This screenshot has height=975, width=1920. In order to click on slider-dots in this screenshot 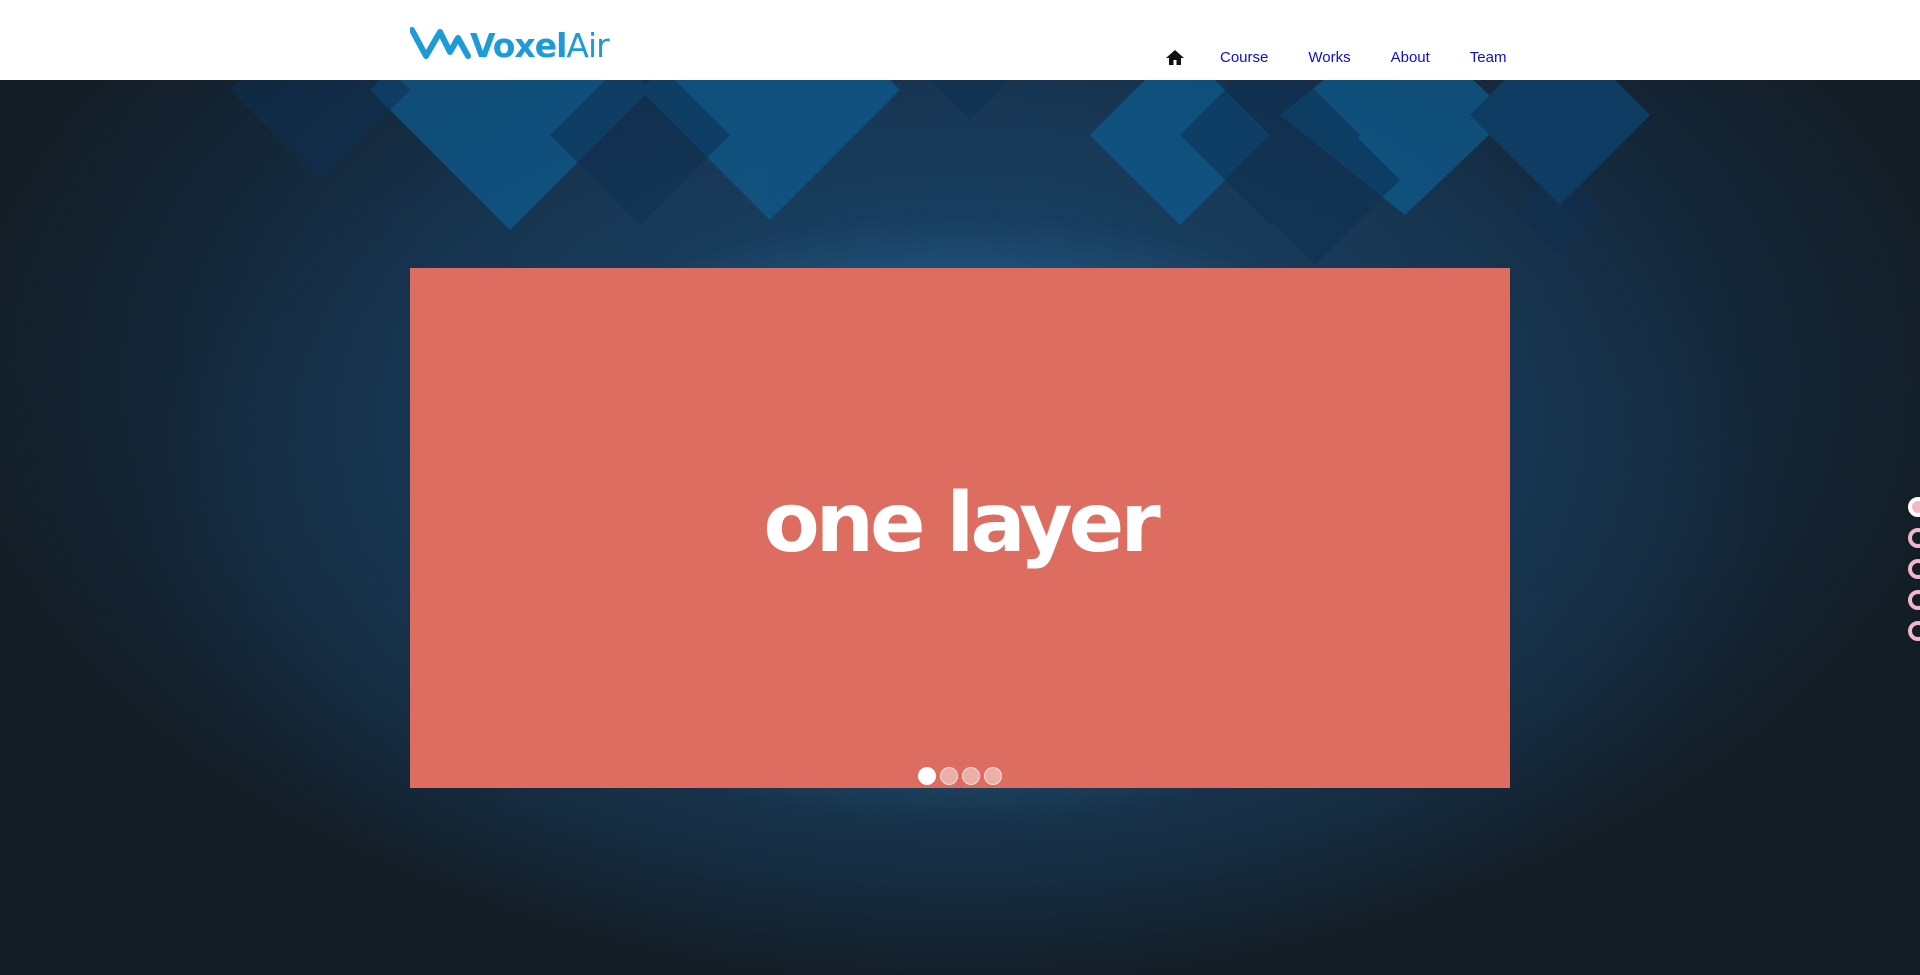, I will do `click(960, 776)`.